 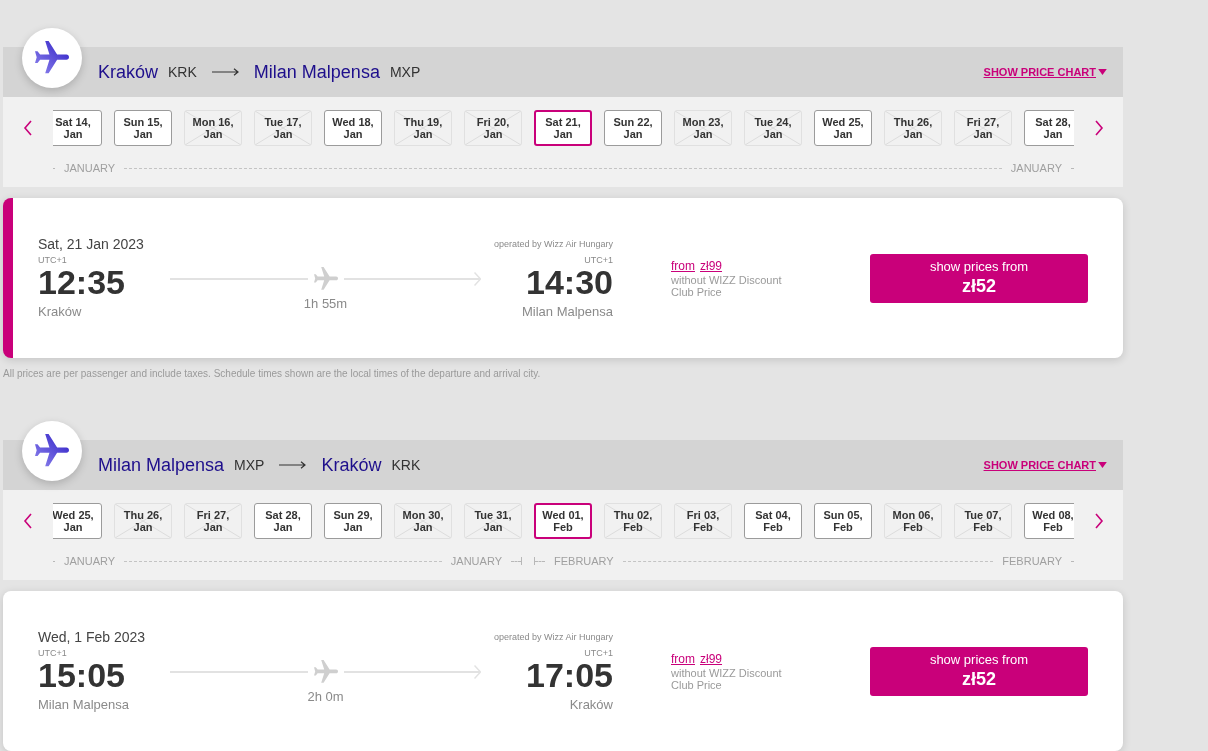 I want to click on date-tile: Tue 07, Feb, so click(x=983, y=521).